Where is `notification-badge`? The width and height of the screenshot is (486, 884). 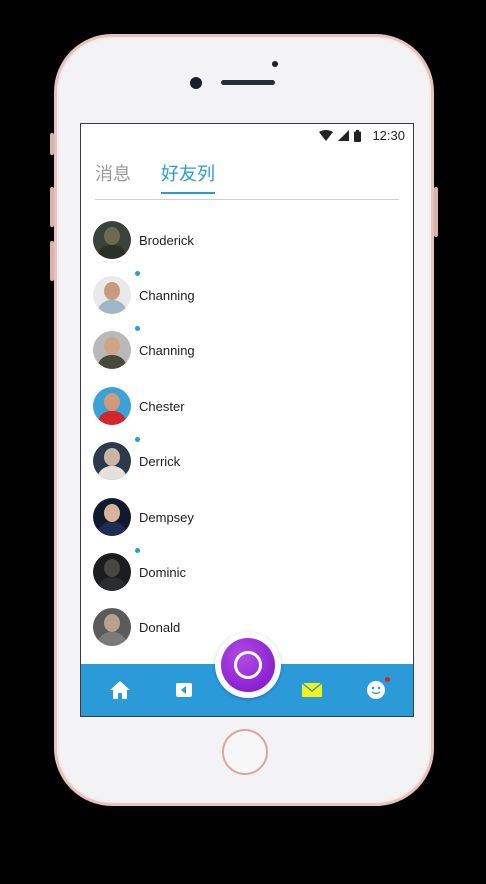
notification-badge is located at coordinates (387, 679).